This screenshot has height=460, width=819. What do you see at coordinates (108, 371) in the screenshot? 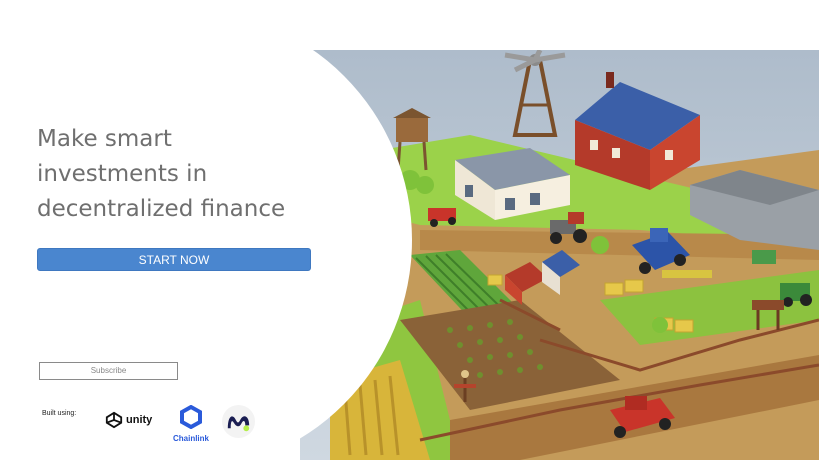
I see `subscribe-button: Subscribe` at bounding box center [108, 371].